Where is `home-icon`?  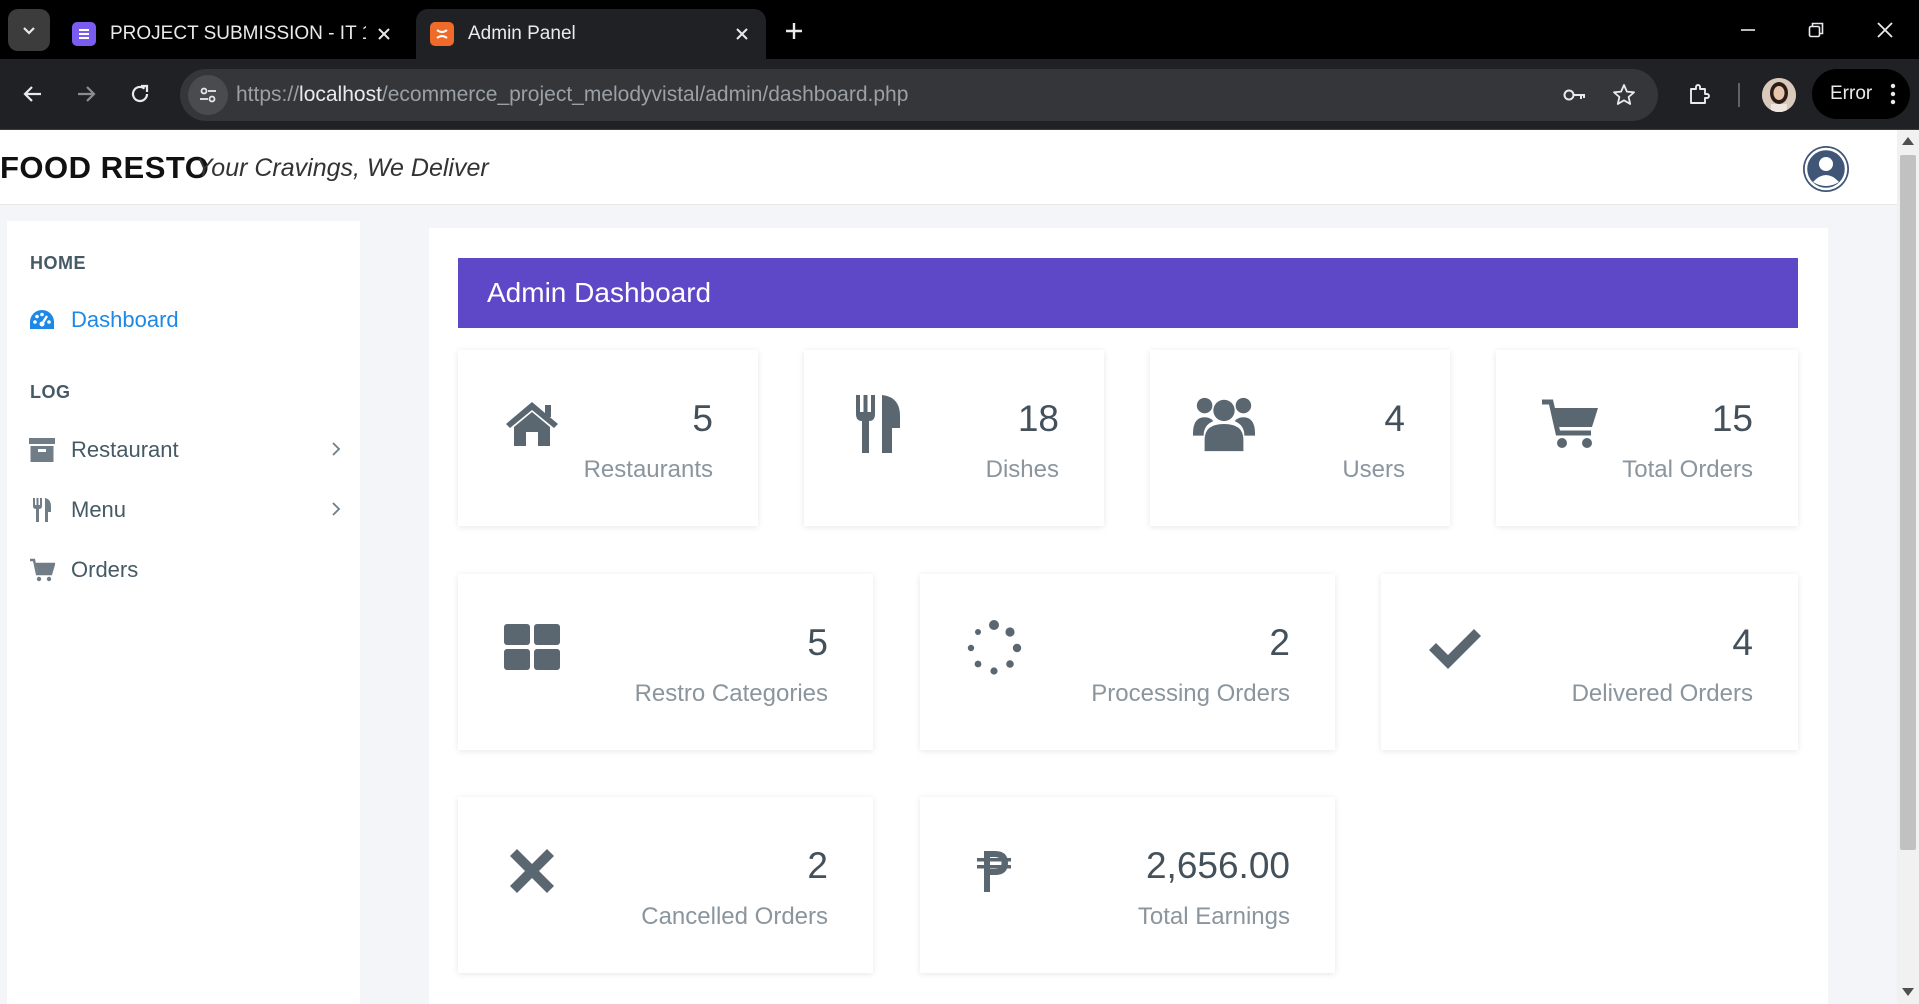 home-icon is located at coordinates (532, 424).